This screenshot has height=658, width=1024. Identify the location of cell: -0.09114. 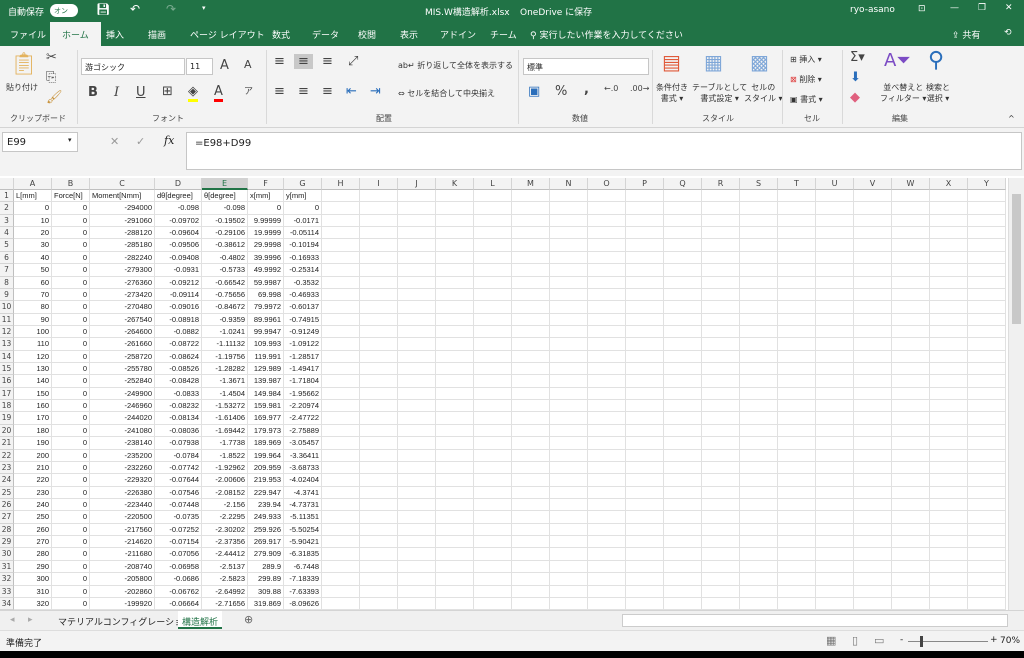
(178, 295).